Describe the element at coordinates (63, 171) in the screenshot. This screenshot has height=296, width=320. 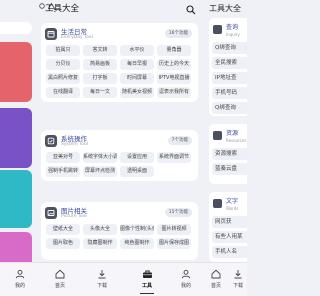
I see `tool-chip: 强制手机跳转` at that location.